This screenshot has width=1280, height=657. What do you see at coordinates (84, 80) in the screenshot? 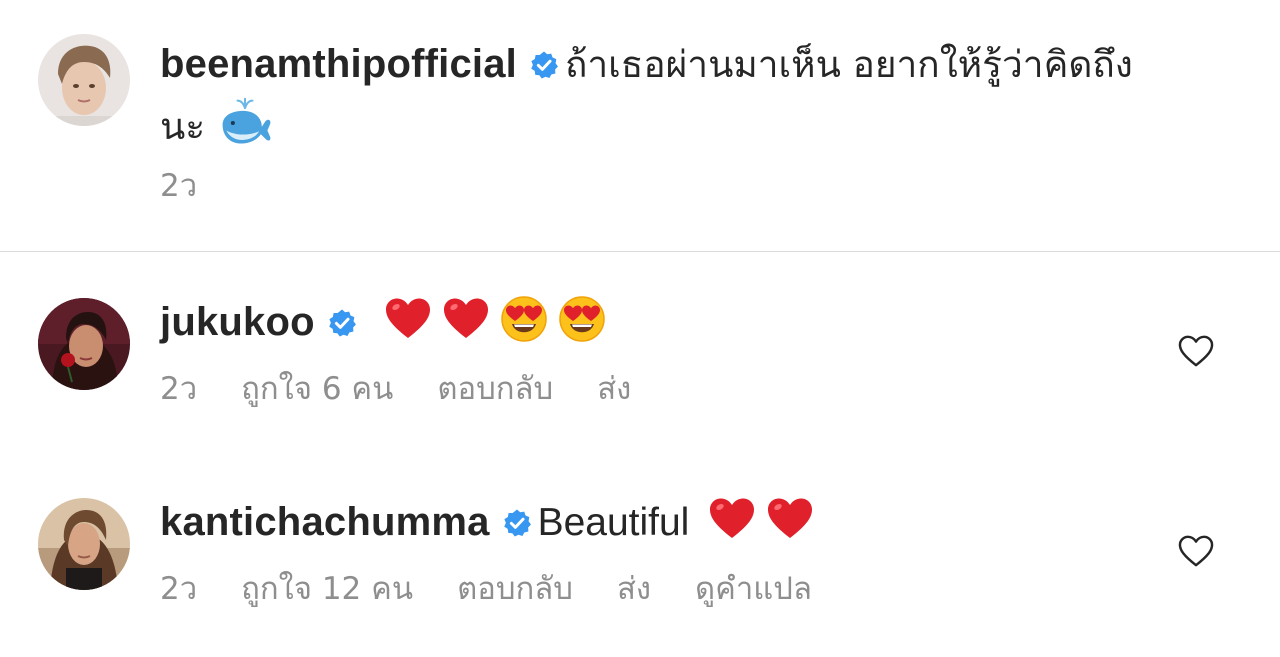
I see `avatar-beenamthipofficial` at bounding box center [84, 80].